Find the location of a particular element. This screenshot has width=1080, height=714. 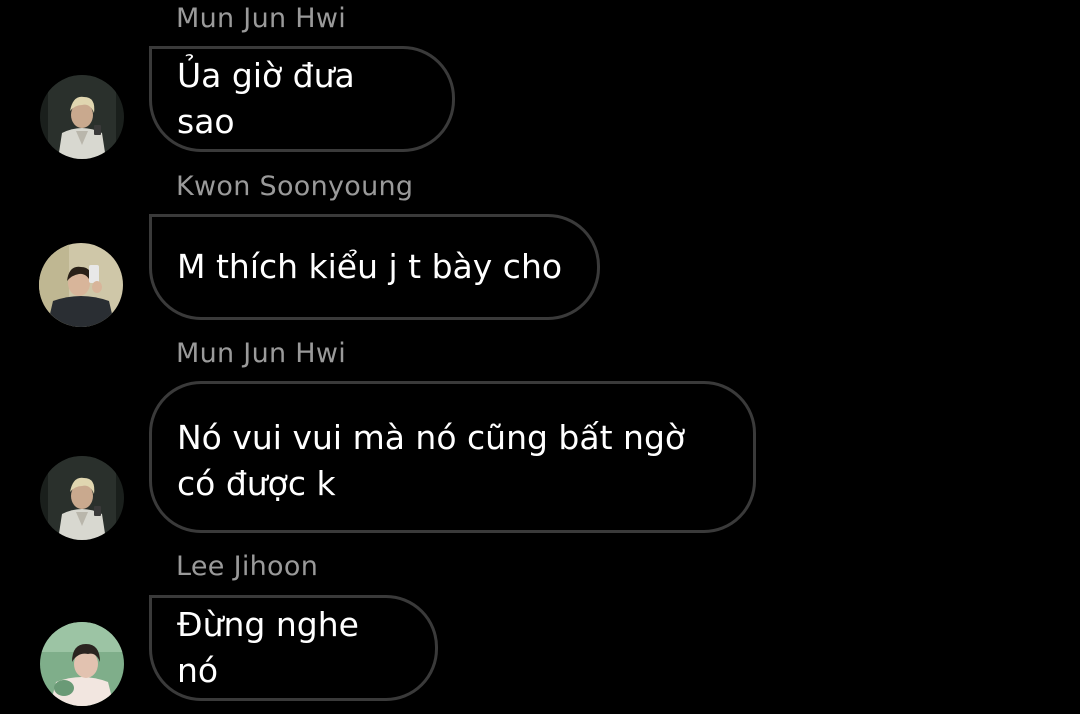

message-text: Đừng nghe nó is located at coordinates (273, 647).